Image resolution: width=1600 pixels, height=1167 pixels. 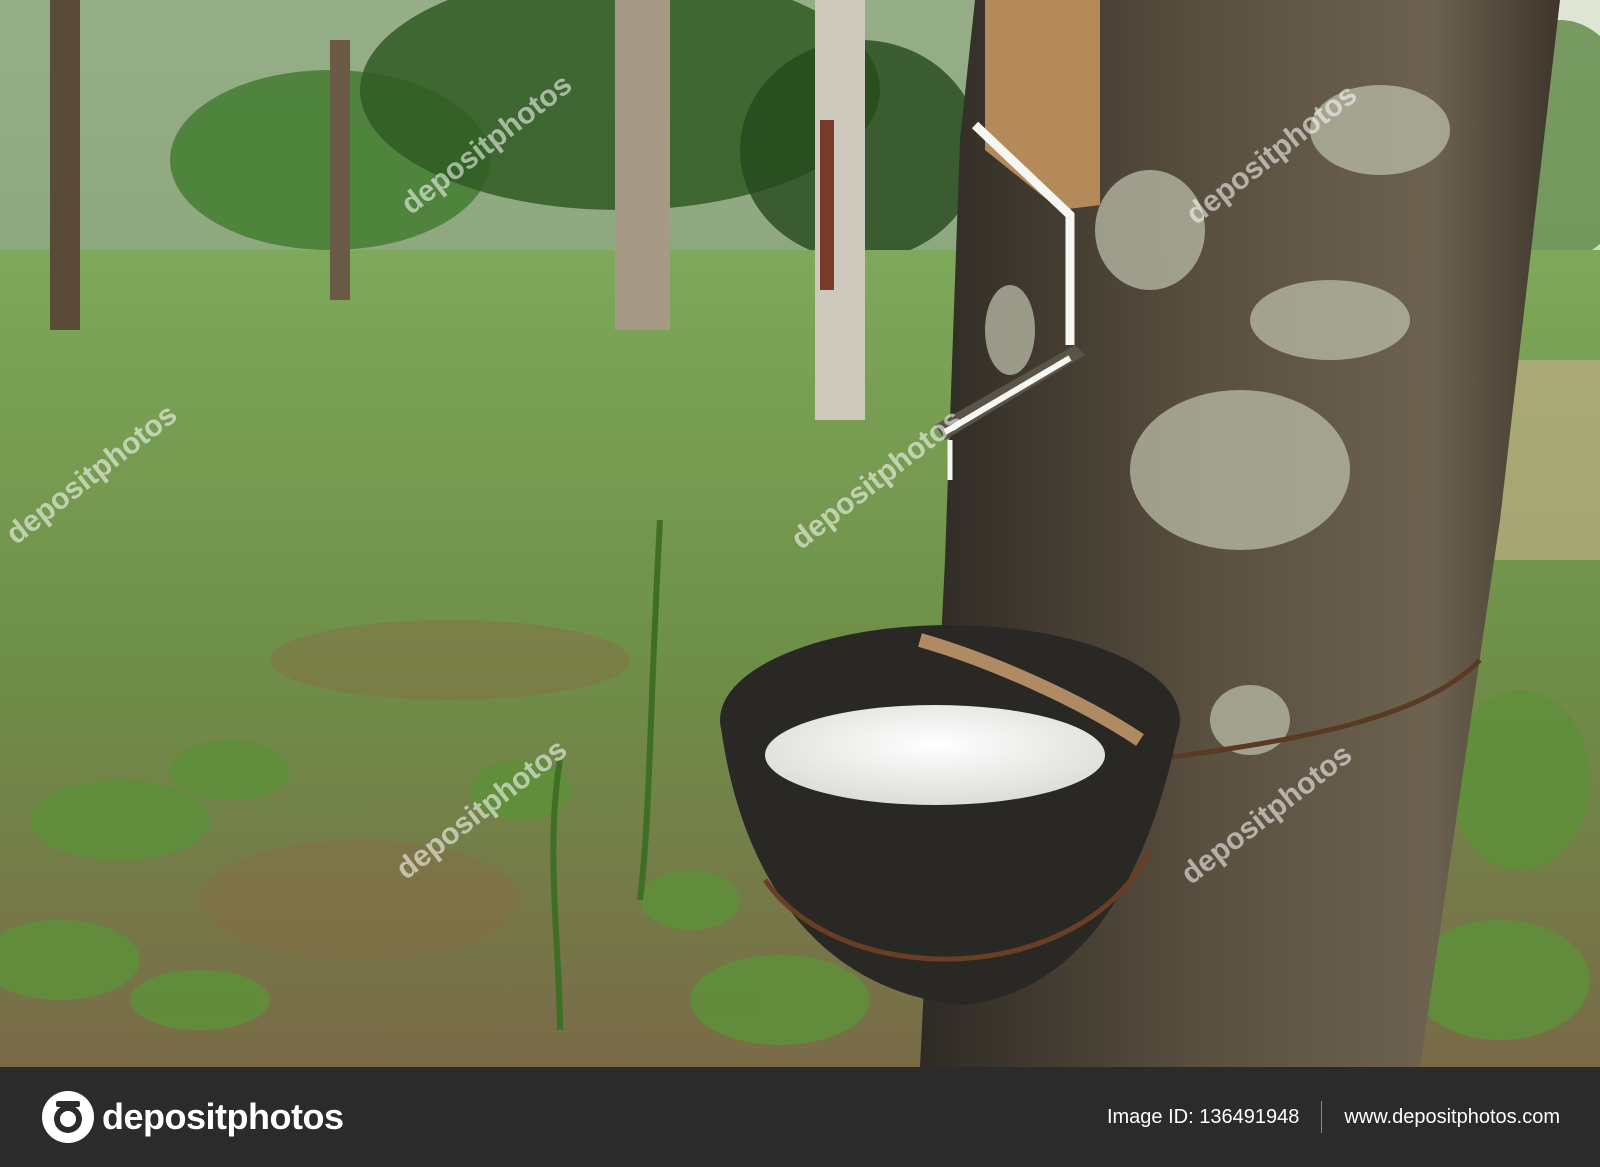 I want to click on depositphotos-logo: depositphotos, so click(x=192, y=1117).